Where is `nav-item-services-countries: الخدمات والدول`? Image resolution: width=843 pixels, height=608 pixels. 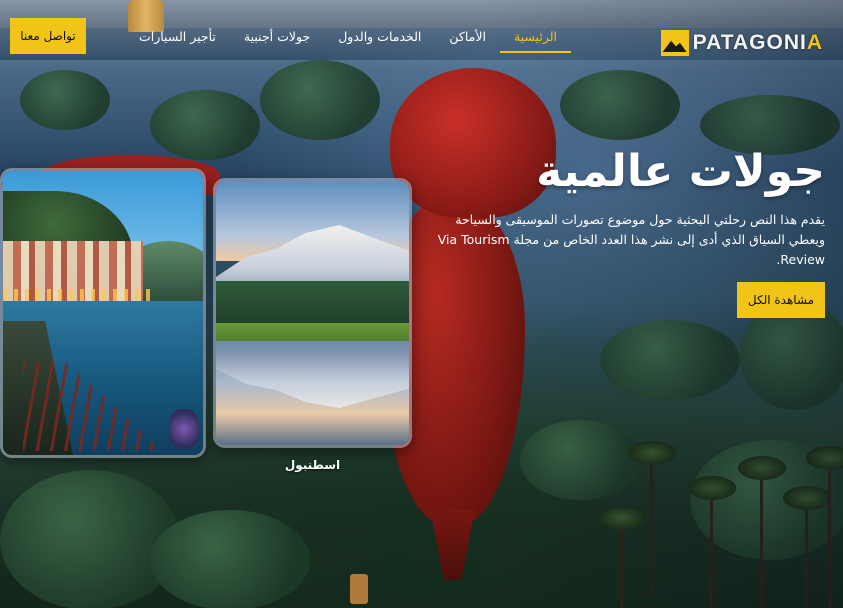 nav-item-services-countries: الخدمات والدول is located at coordinates (379, 41).